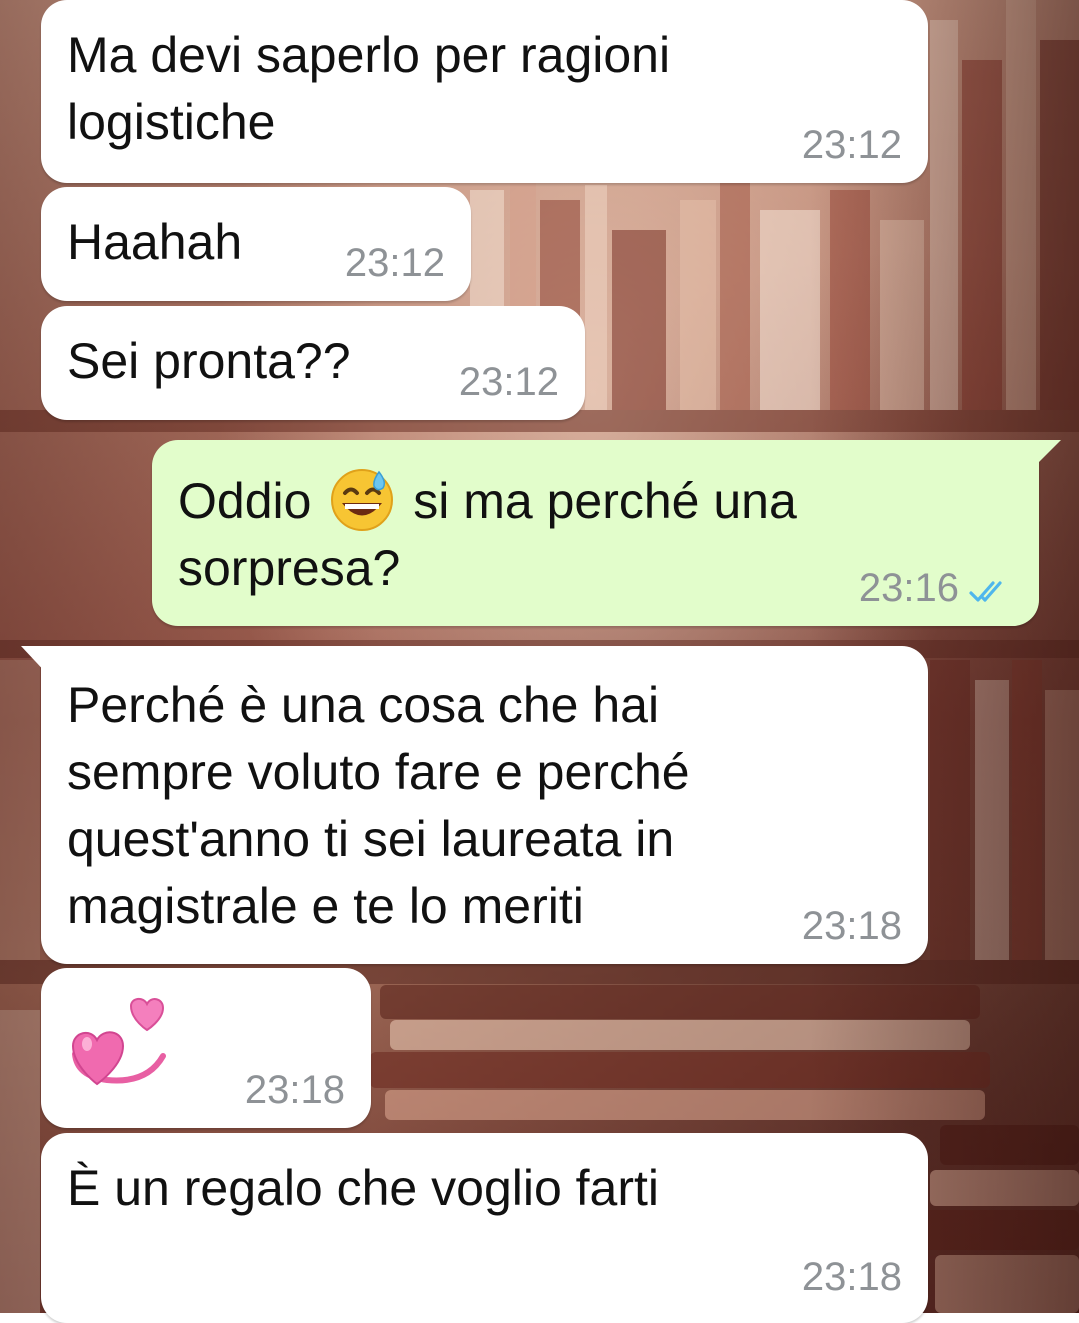 This screenshot has width=1079, height=1323. What do you see at coordinates (369, 88) in the screenshot?
I see `message-text: Ma devi saperlo per ragioni logistiche` at bounding box center [369, 88].